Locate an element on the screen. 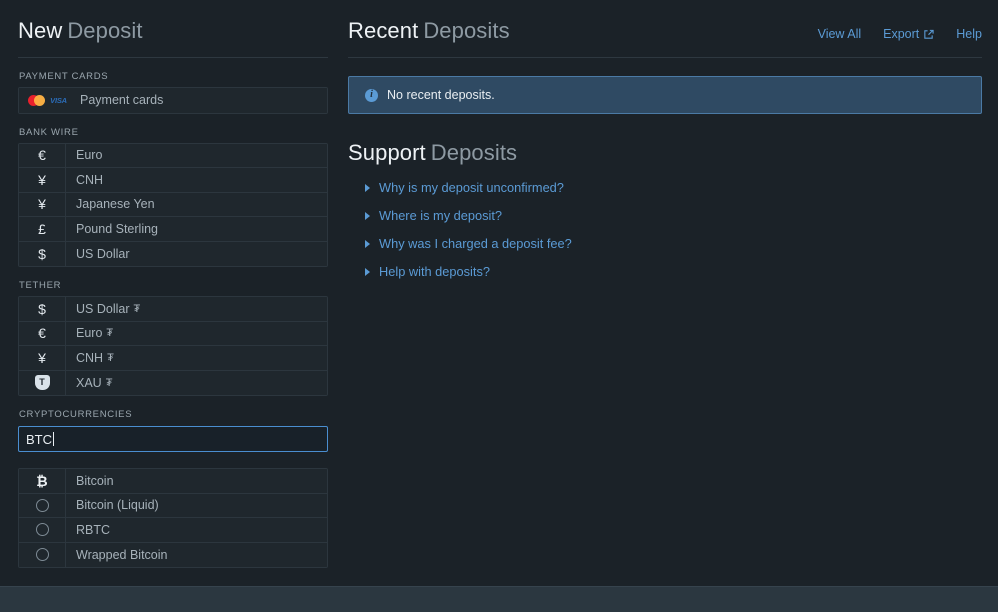 The height and width of the screenshot is (612, 998). export-link: Export is located at coordinates (908, 34).